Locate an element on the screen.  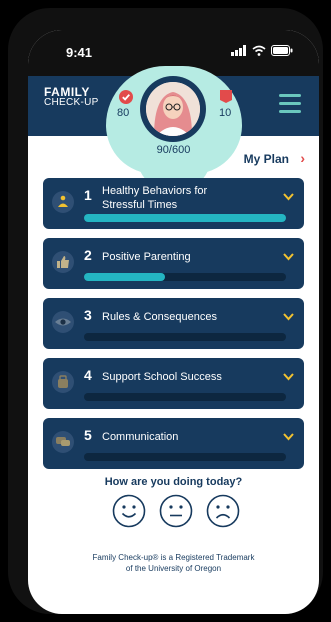
module-card-1: 1 Healthy Behaviors for Stressful Times is located at coordinates (173, 203).